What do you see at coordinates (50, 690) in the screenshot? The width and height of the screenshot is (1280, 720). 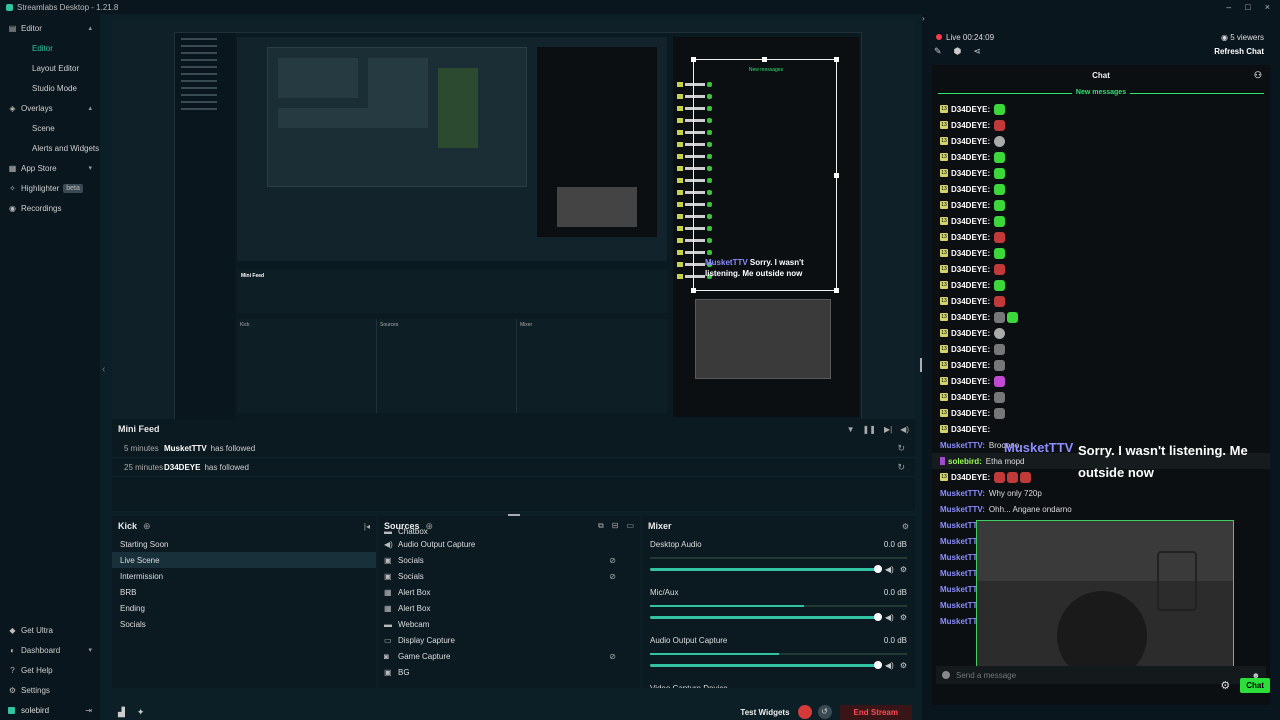 I see `sidebar-item-settings: ⚙ Settings` at bounding box center [50, 690].